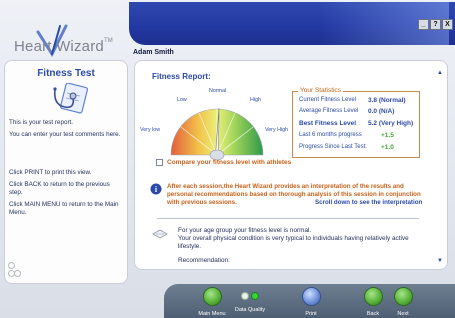 The image size is (455, 318). What do you see at coordinates (373, 314) in the screenshot?
I see `back-label: Back` at bounding box center [373, 314].